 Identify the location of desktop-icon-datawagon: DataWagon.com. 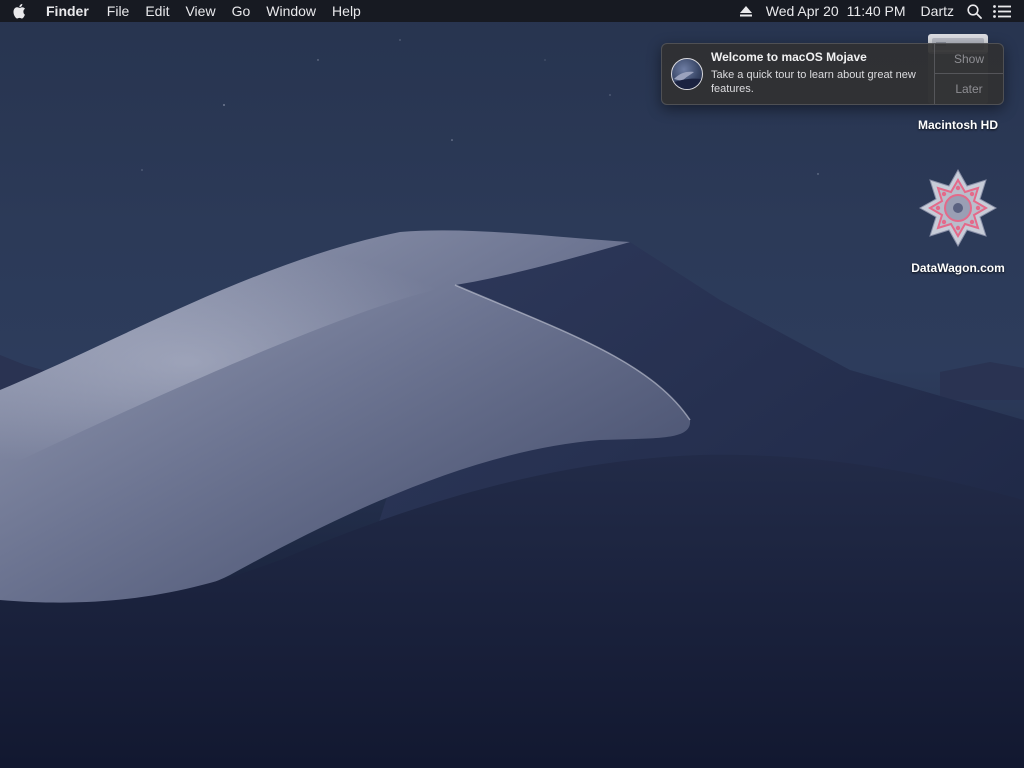
(958, 221).